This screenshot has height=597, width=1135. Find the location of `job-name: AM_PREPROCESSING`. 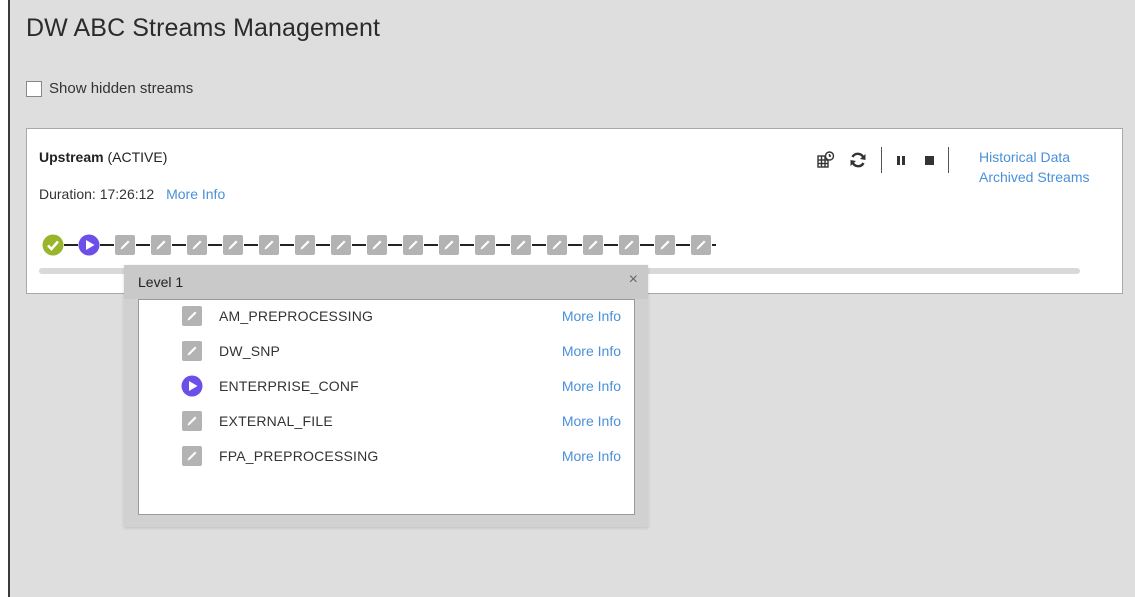

job-name: AM_PREPROCESSING is located at coordinates (296, 316).